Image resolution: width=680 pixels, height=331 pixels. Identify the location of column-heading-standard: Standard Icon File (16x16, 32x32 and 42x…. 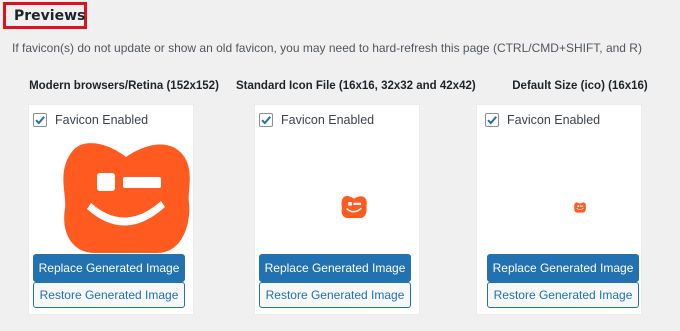
(356, 86).